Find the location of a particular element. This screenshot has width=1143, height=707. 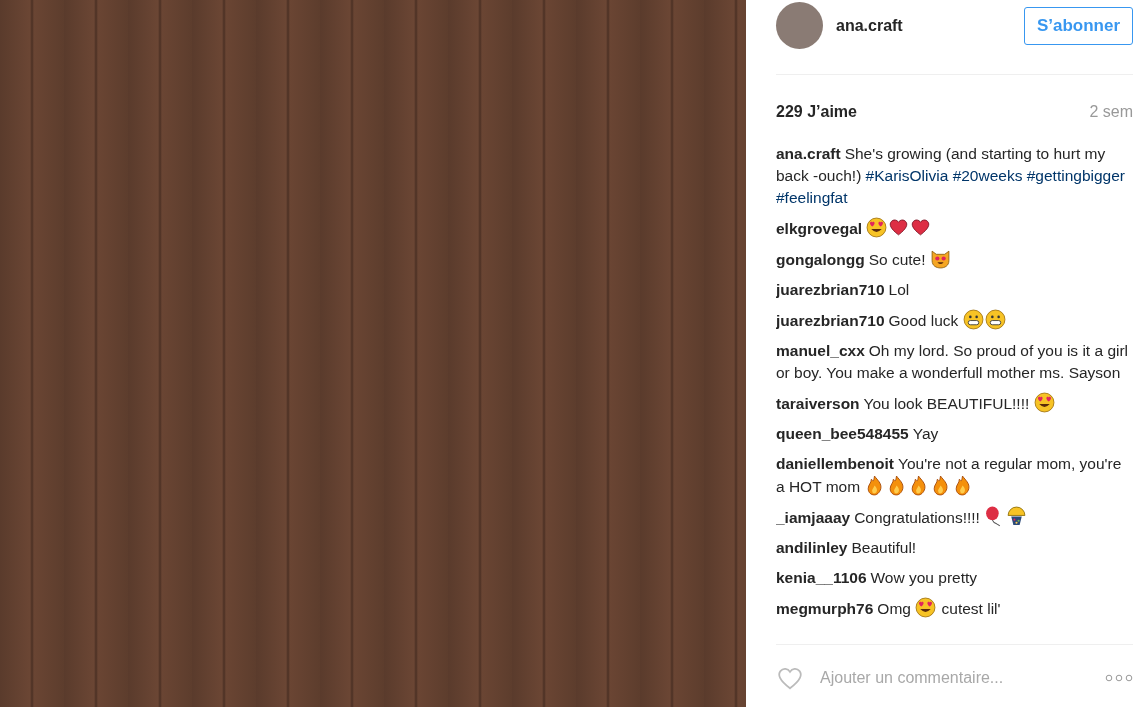

heart-icon is located at coordinates (790, 678).